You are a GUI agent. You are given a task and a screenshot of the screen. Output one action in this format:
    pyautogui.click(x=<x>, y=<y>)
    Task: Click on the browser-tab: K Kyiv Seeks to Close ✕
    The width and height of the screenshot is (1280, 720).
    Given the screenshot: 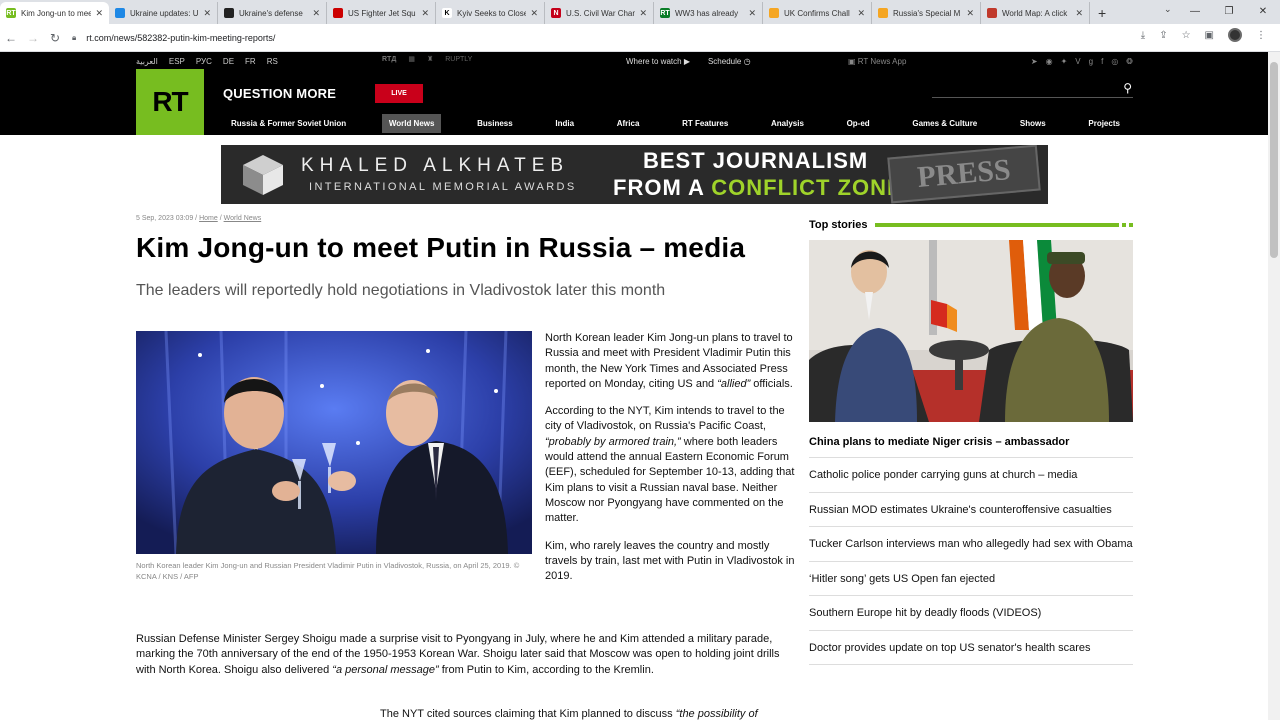 What is the action you would take?
    pyautogui.click(x=490, y=13)
    